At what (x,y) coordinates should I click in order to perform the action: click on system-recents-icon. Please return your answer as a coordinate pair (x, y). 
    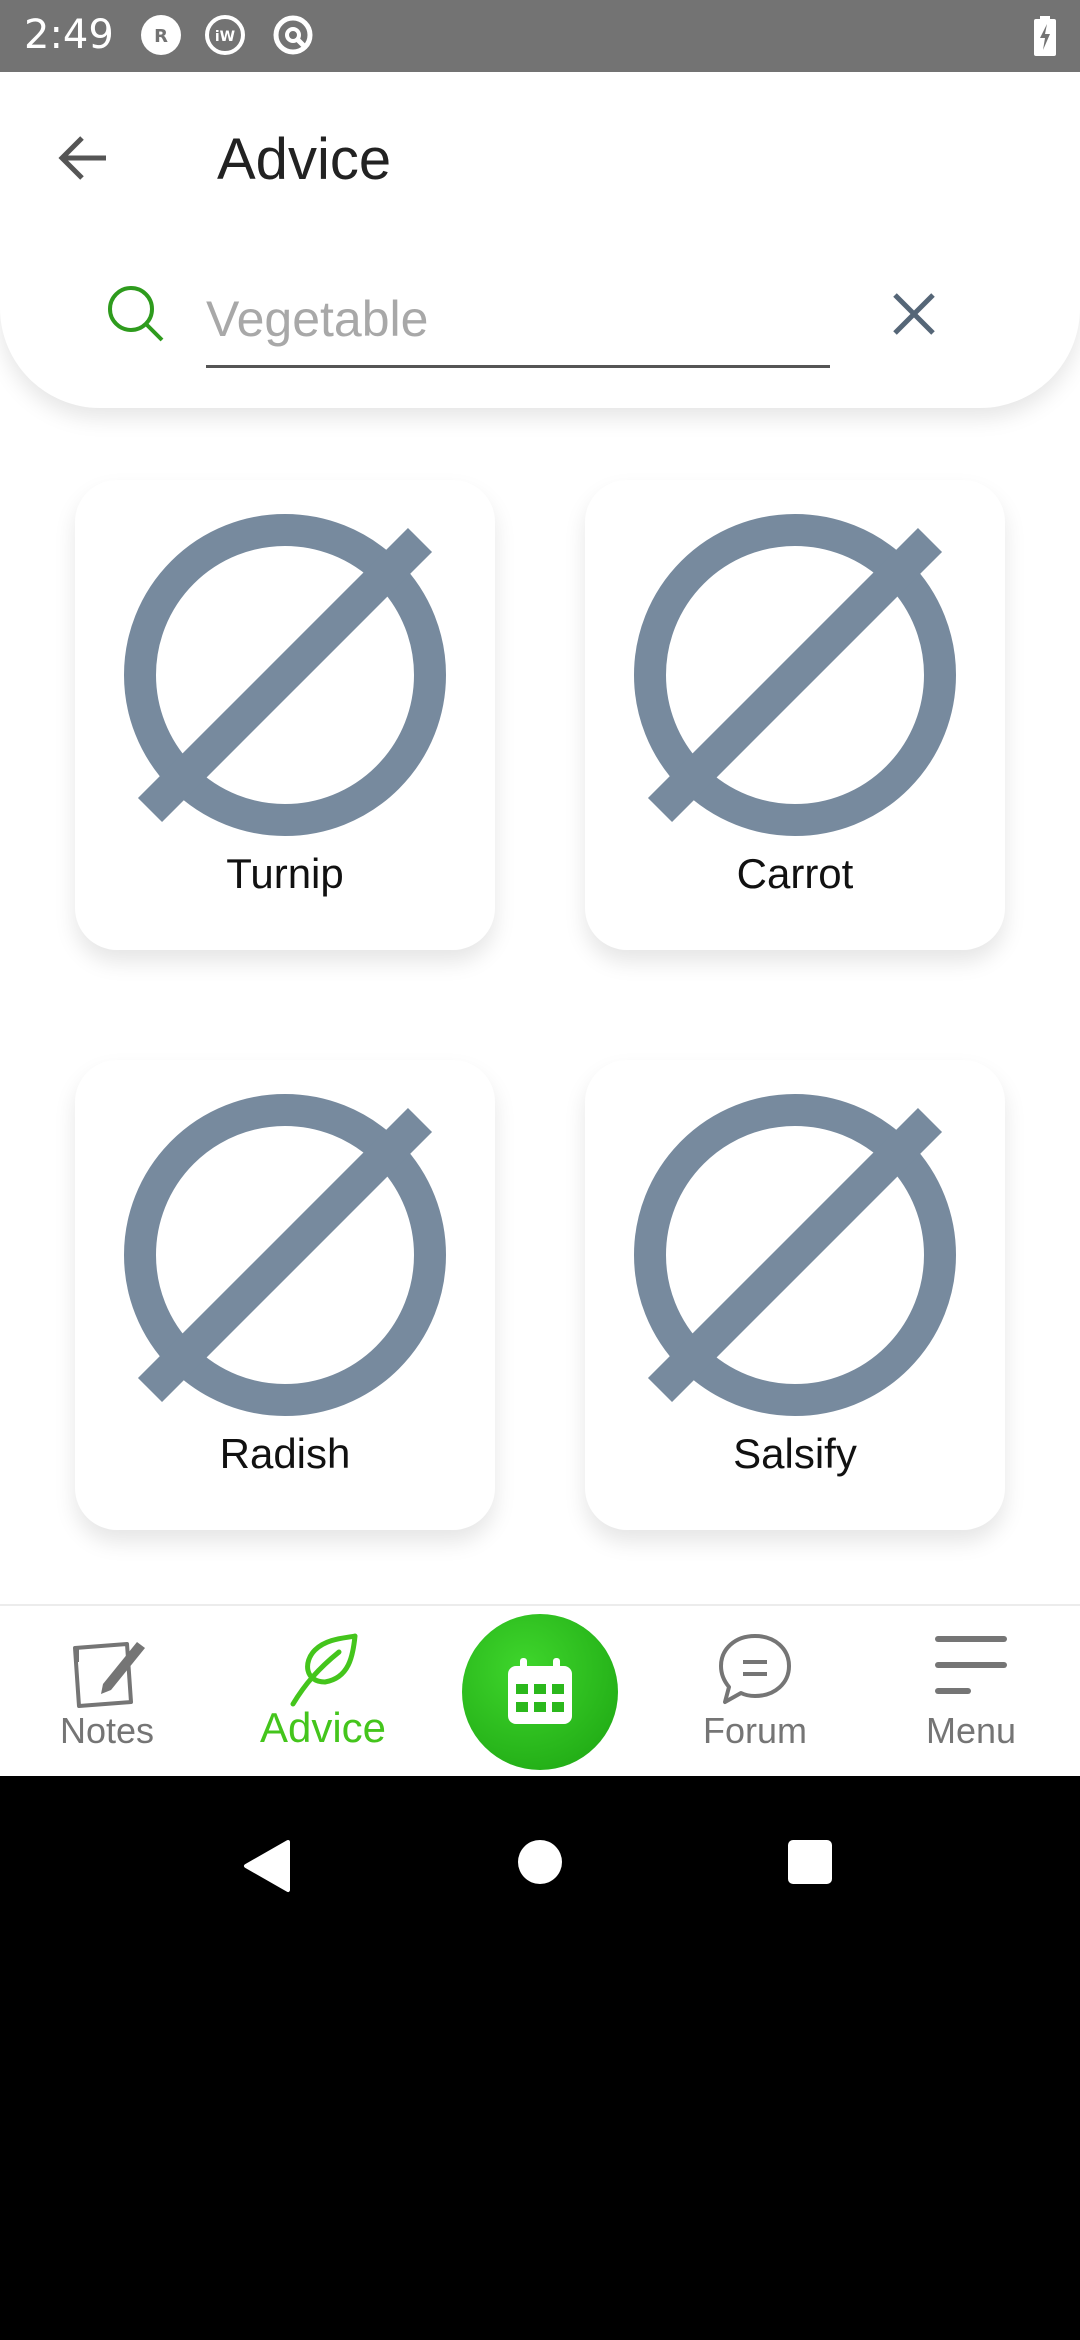
    Looking at the image, I should click on (810, 1862).